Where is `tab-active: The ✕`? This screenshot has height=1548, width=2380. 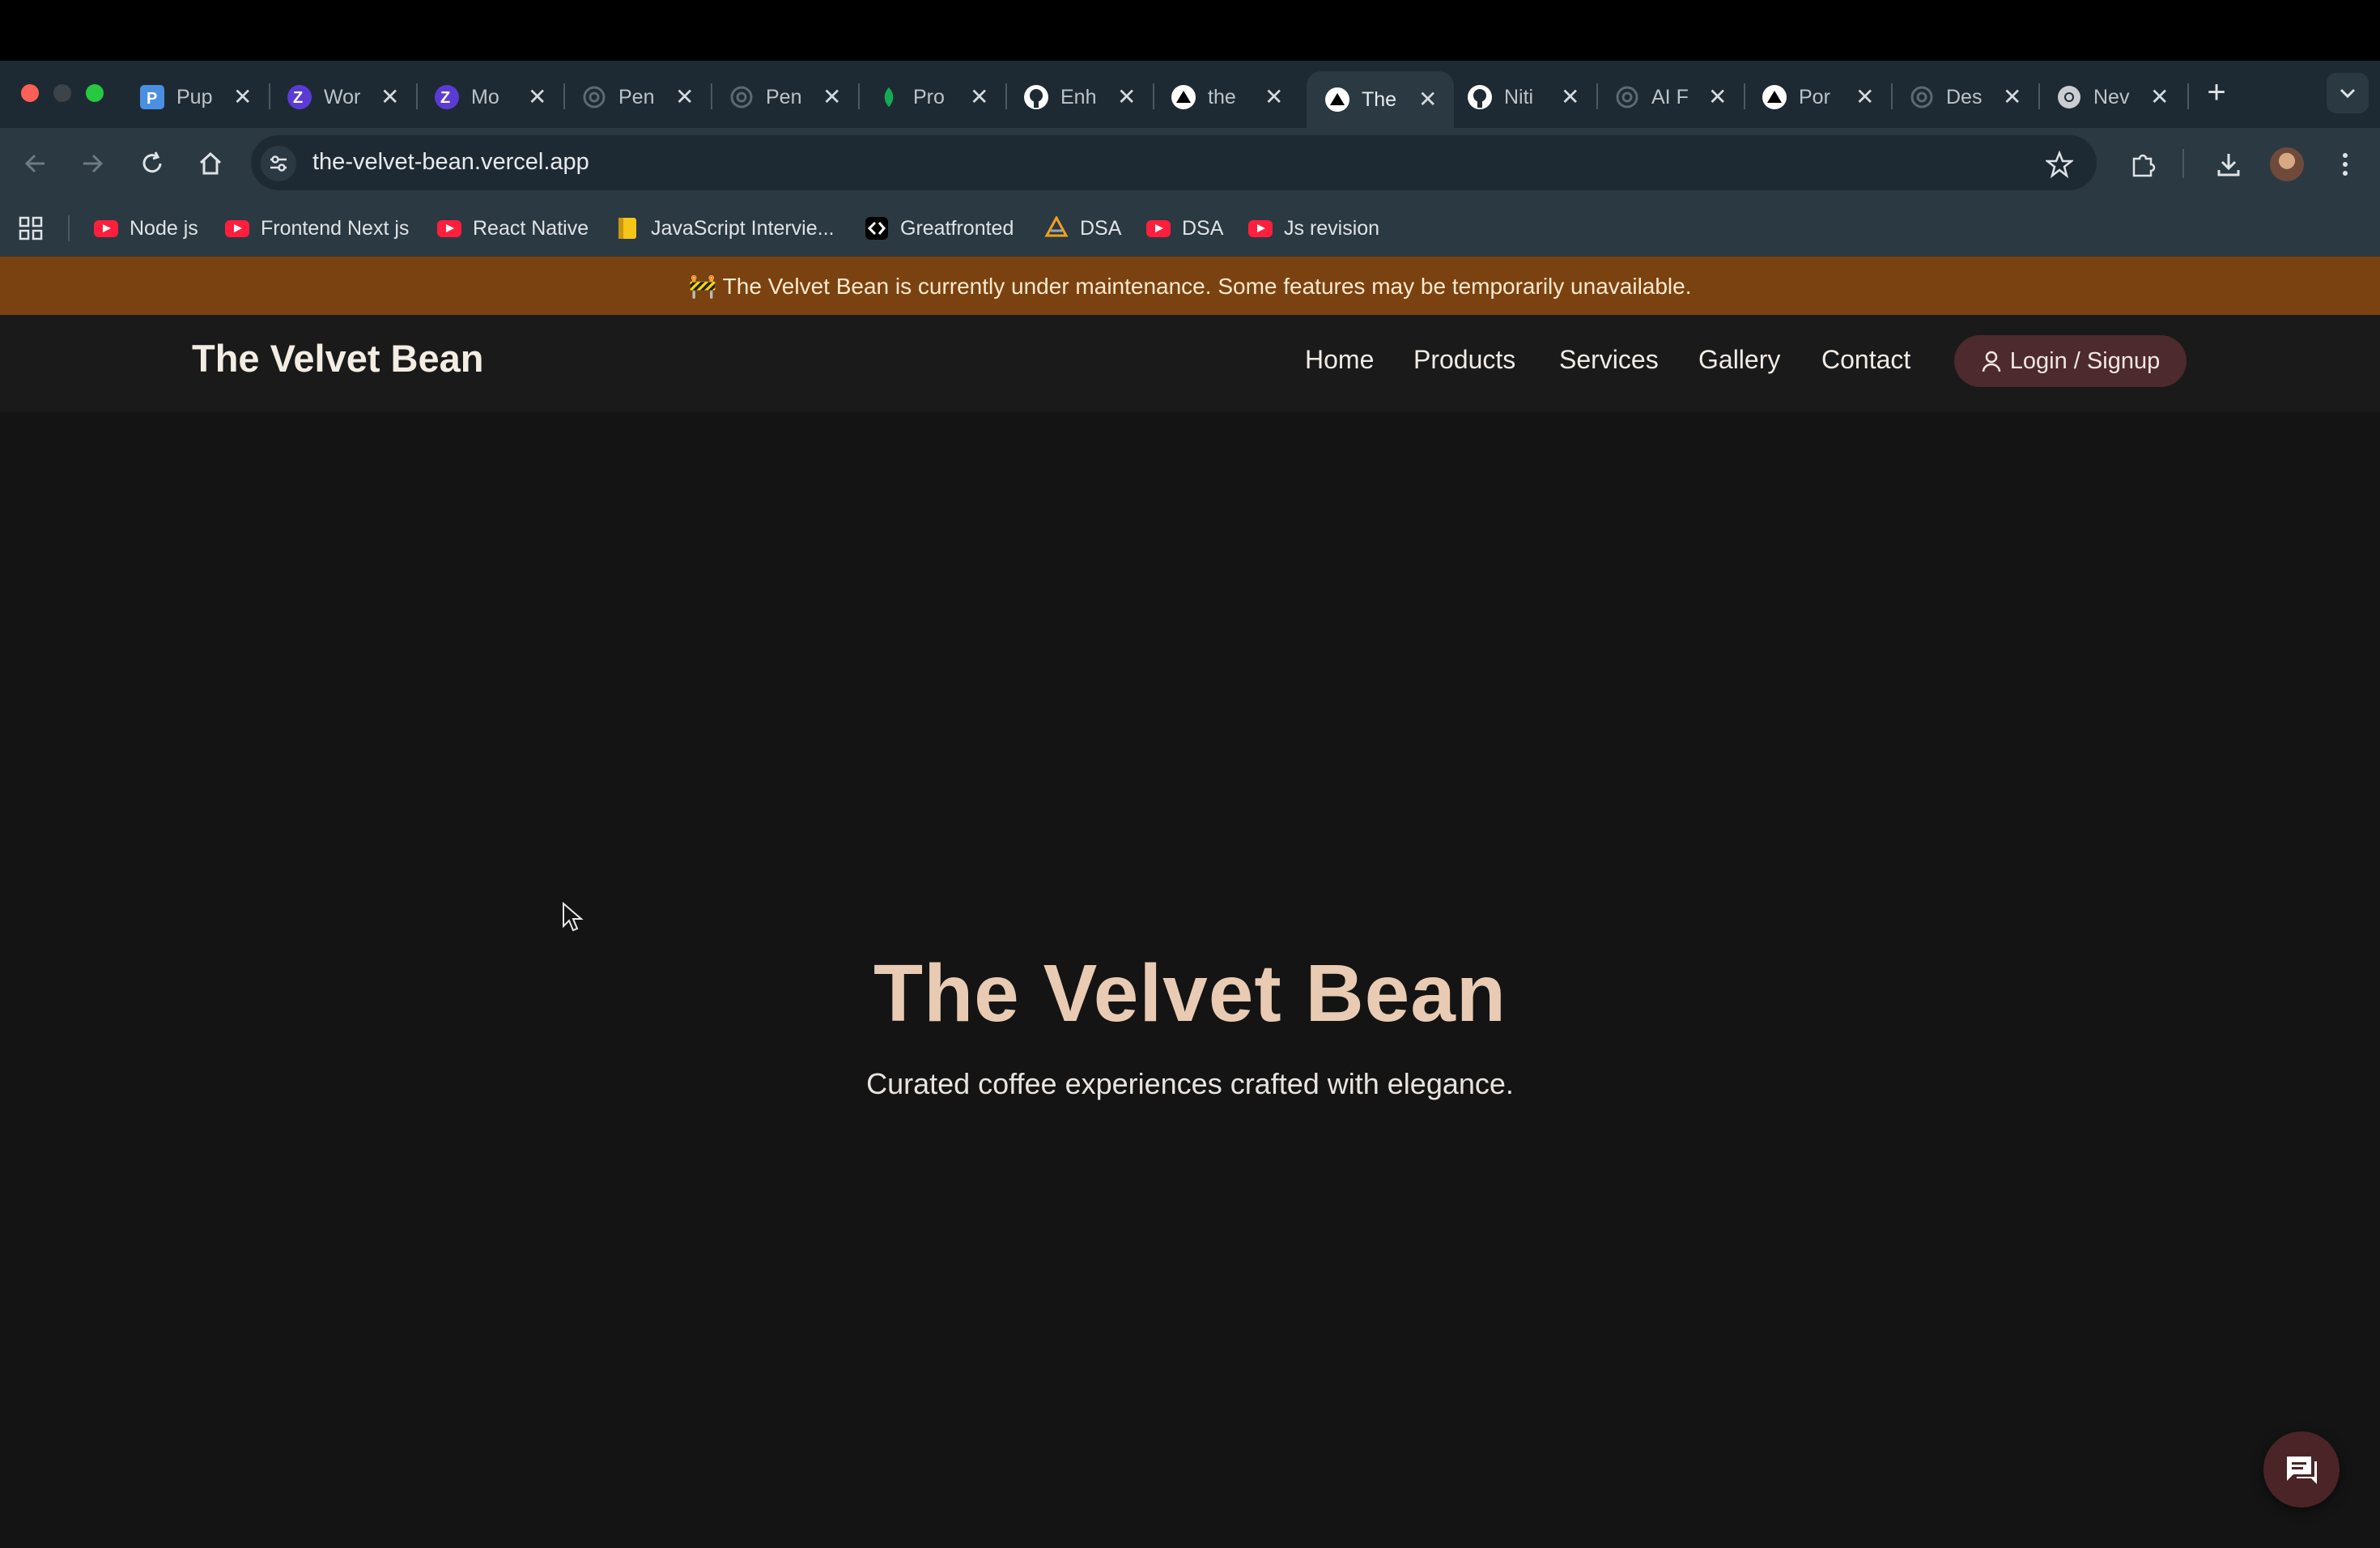
tab-active: The ✕ is located at coordinates (1381, 100).